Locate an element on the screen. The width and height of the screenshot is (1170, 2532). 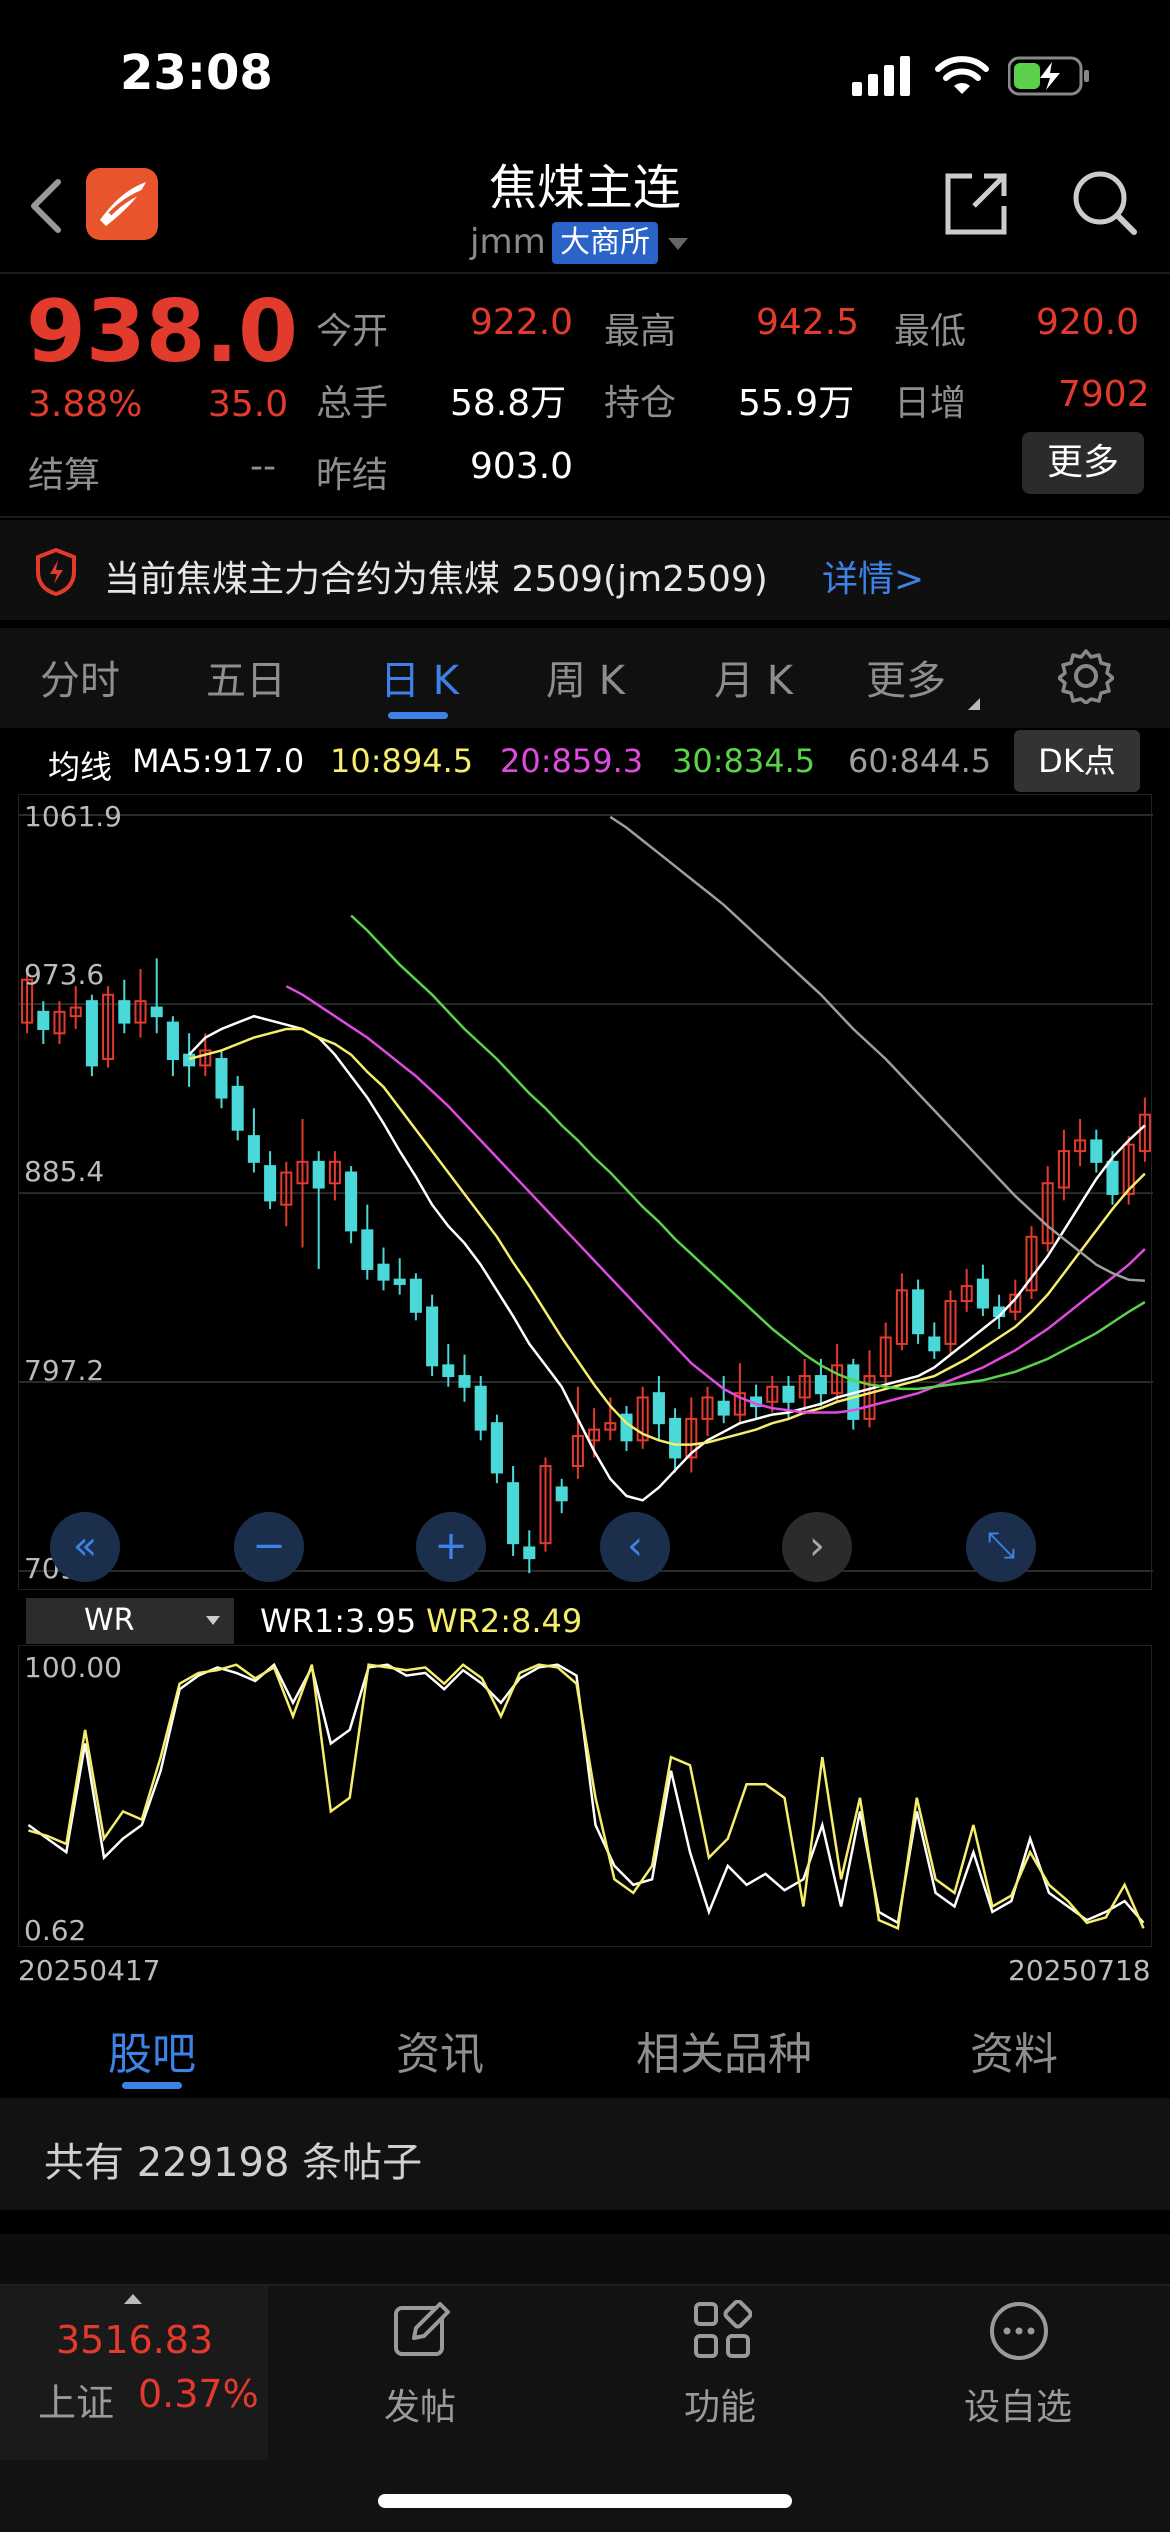
tab-profile: 资料 is located at coordinates (1014, 2050).